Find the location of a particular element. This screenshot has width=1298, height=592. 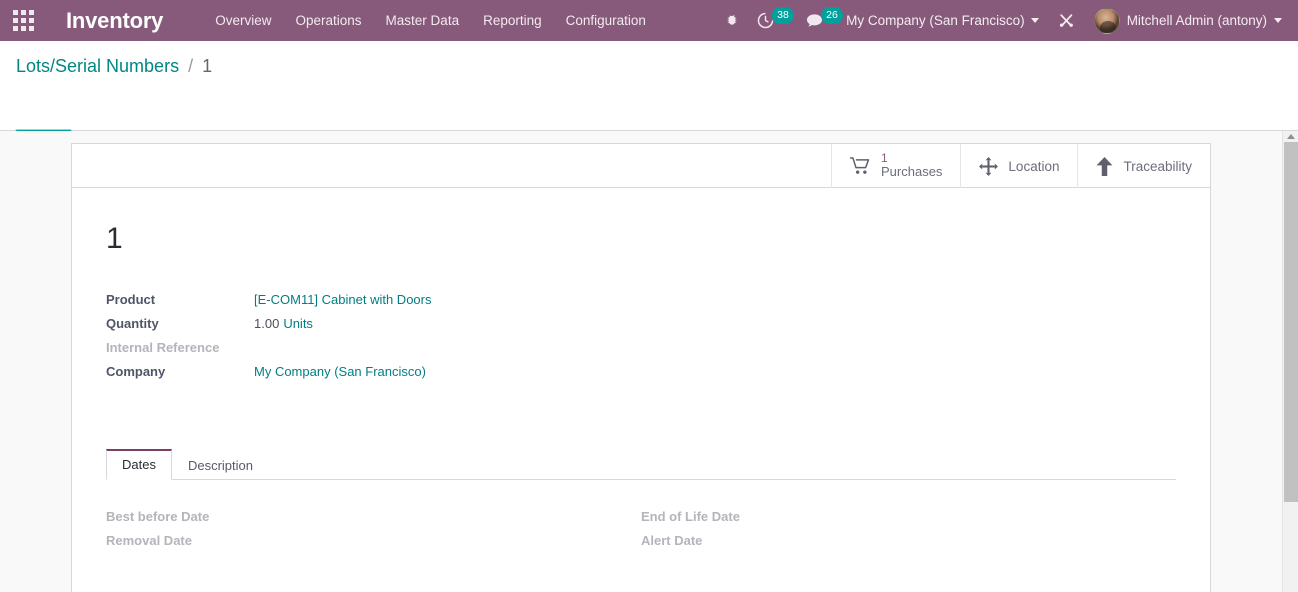

field-label-alert-date: Alert Date is located at coordinates (672, 540).